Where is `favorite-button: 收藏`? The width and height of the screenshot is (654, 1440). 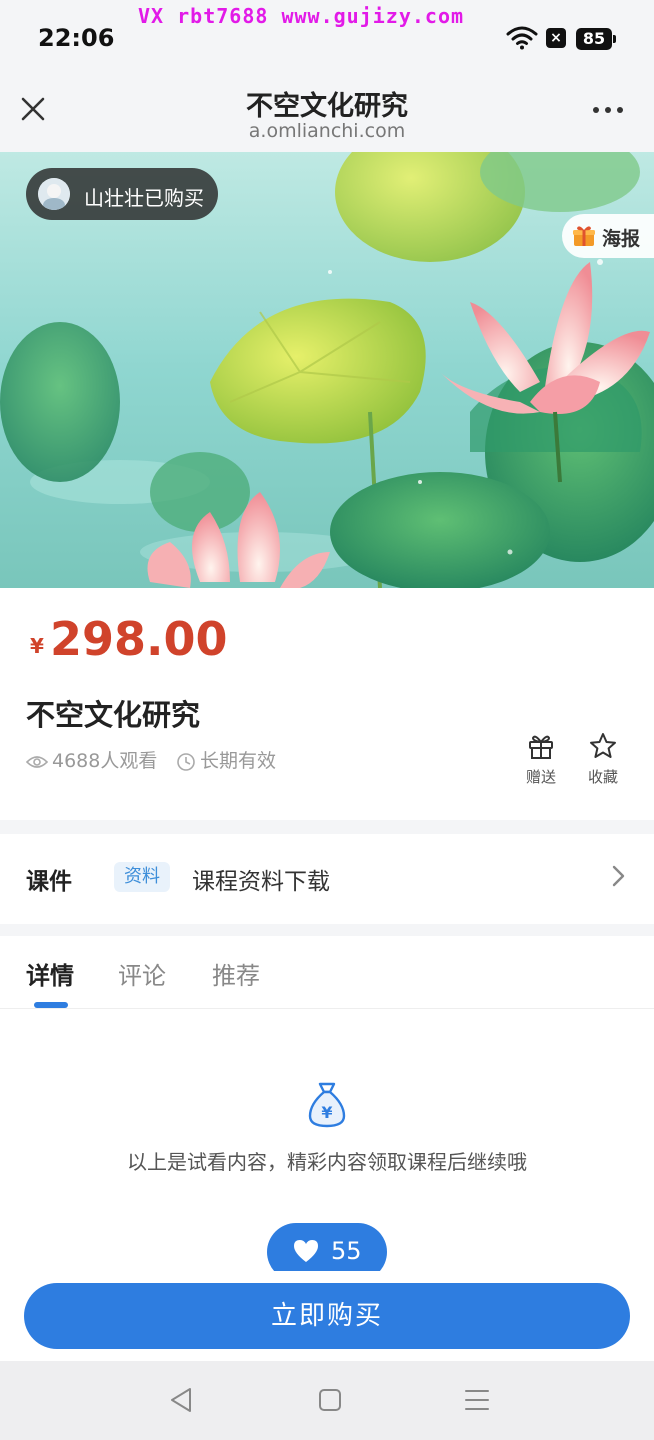 favorite-button: 收藏 is located at coordinates (603, 759).